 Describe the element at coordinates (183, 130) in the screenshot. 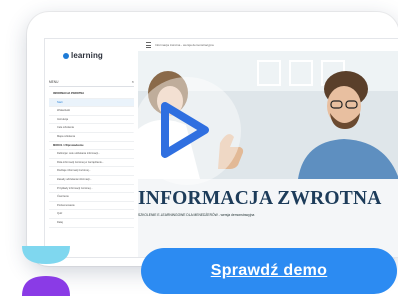

I see `play-icon` at that location.